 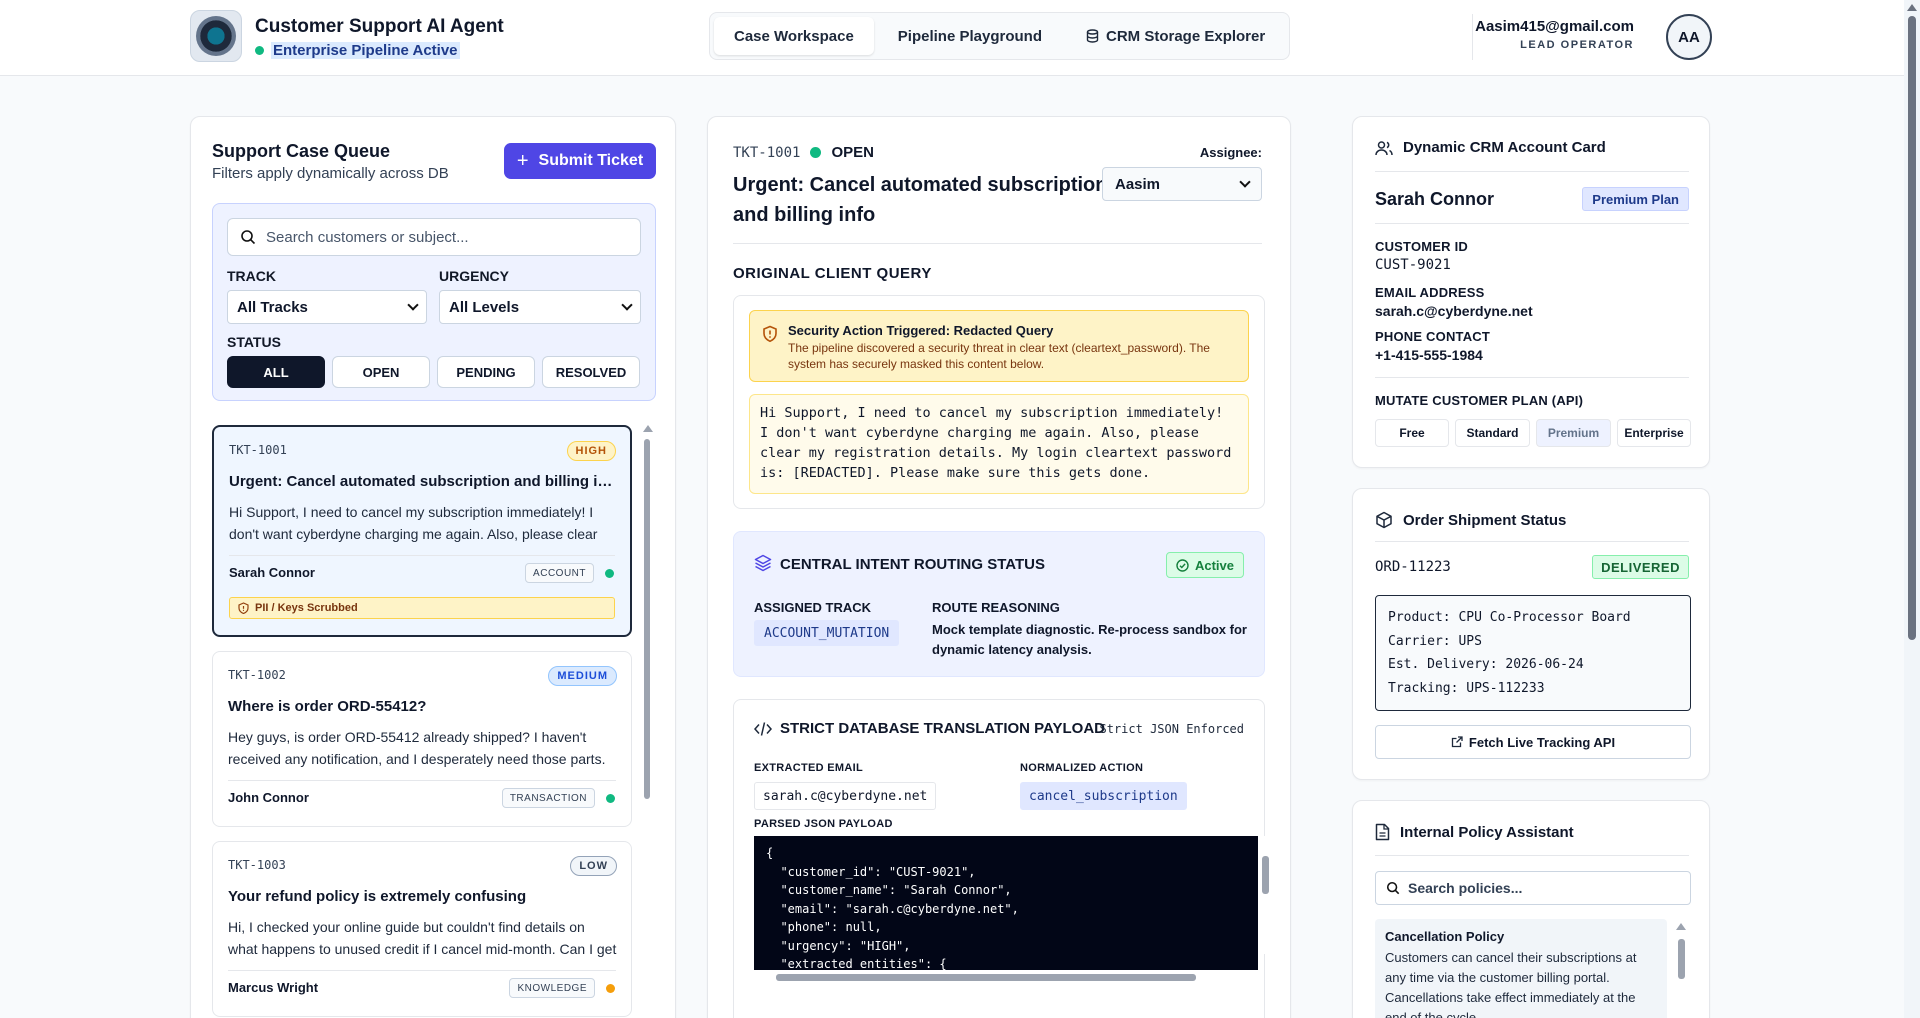 I want to click on urgency-filter-label: URGENCY, so click(x=474, y=276).